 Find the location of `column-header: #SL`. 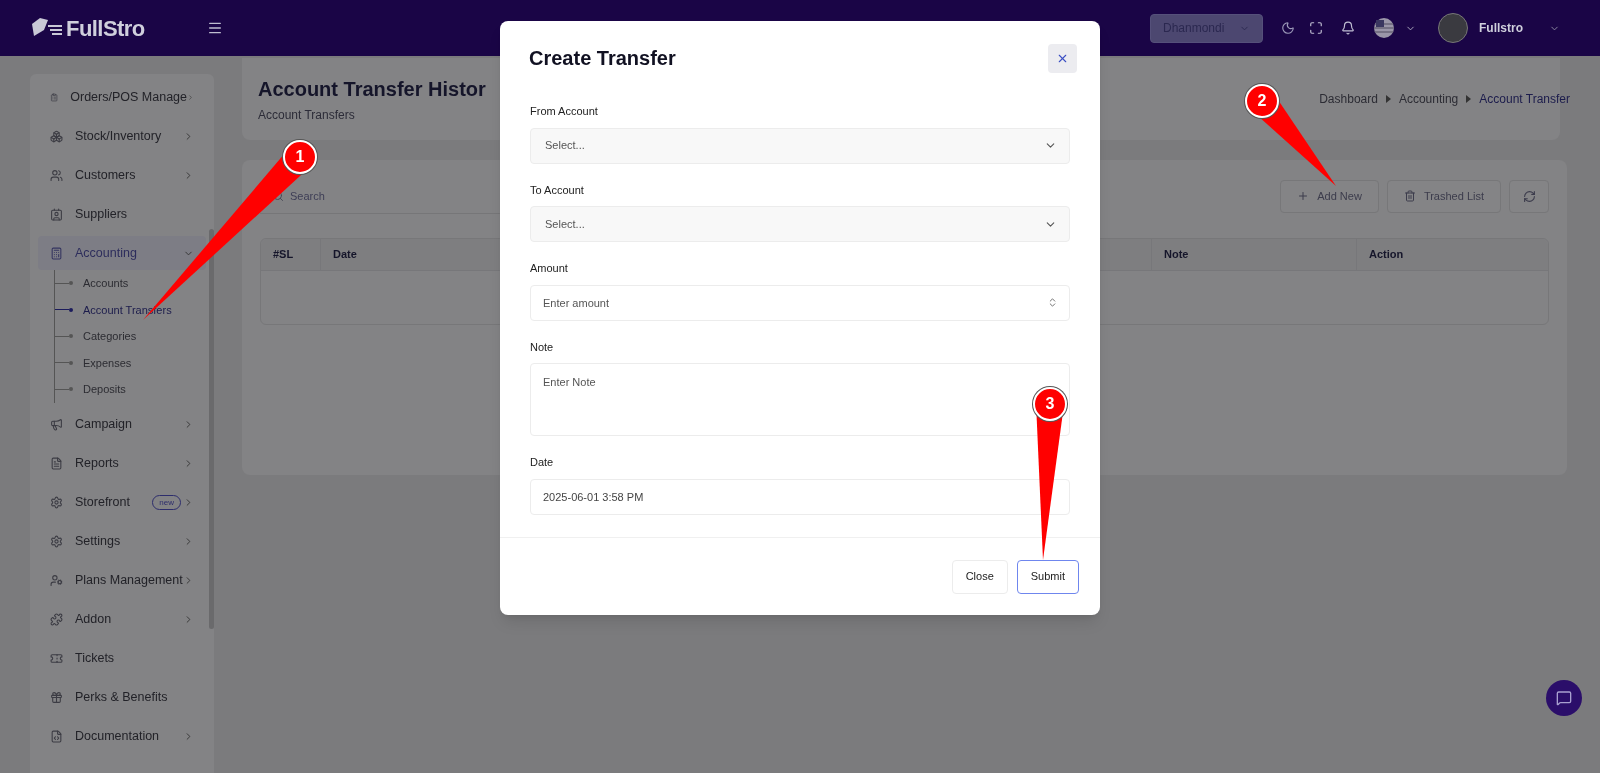

column-header: #SL is located at coordinates (291, 254).